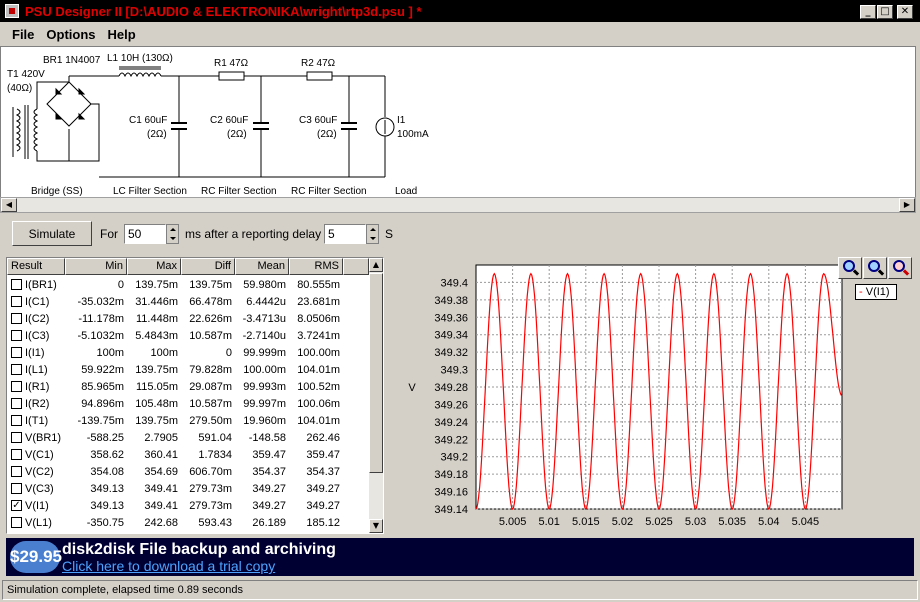 The image size is (920, 602). Describe the element at coordinates (451, 405) in the screenshot. I see `y-tick-label: 349.26` at that location.